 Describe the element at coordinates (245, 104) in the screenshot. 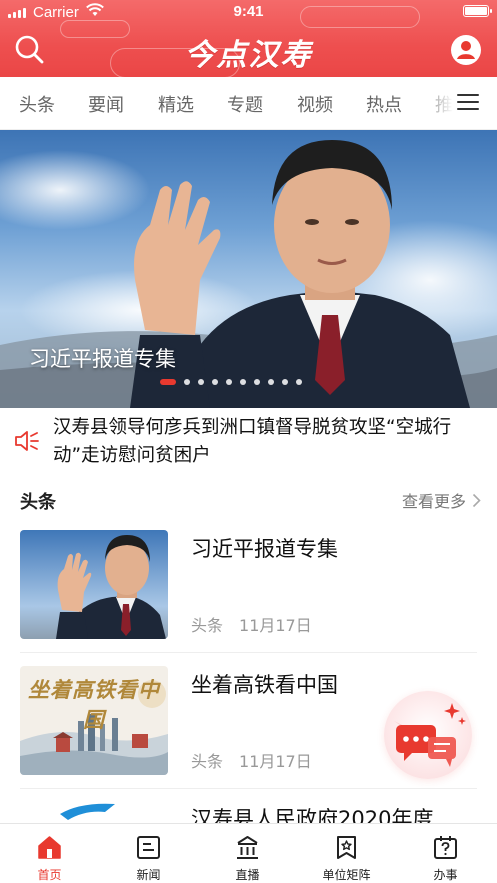

I see `tab-topics: 专题` at that location.